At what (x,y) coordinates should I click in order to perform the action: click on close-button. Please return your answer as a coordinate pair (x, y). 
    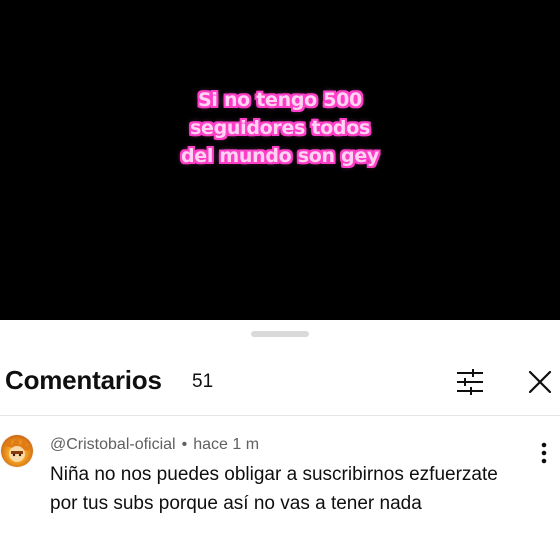
    Looking at the image, I should click on (540, 382).